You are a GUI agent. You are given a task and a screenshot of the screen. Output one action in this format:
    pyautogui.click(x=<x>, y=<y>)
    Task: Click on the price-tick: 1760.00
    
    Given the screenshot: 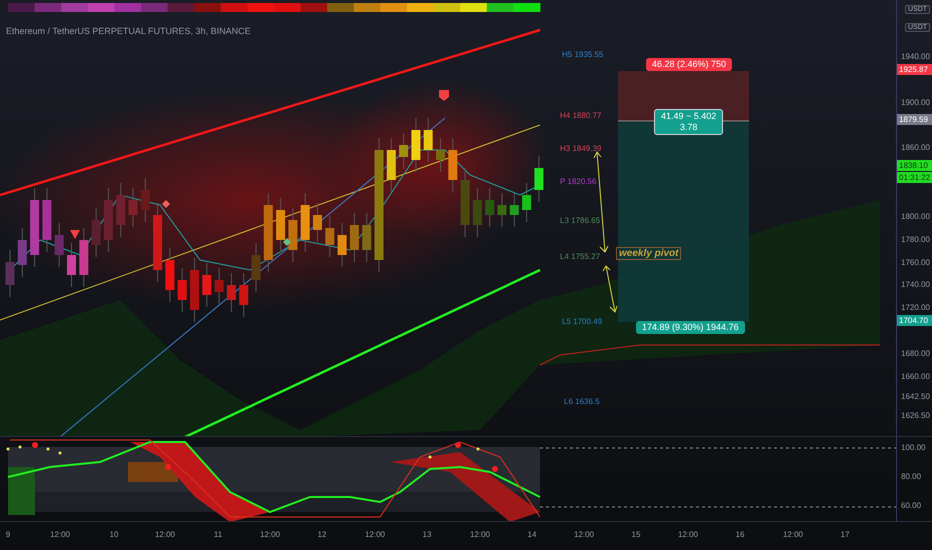 What is the action you would take?
    pyautogui.click(x=915, y=262)
    